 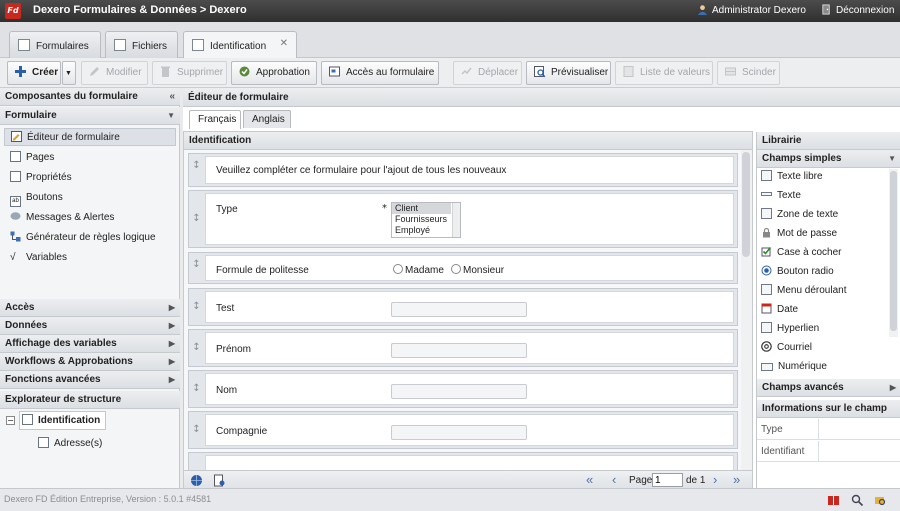 What do you see at coordinates (746, 310) in the screenshot?
I see `form-scrollbar` at bounding box center [746, 310].